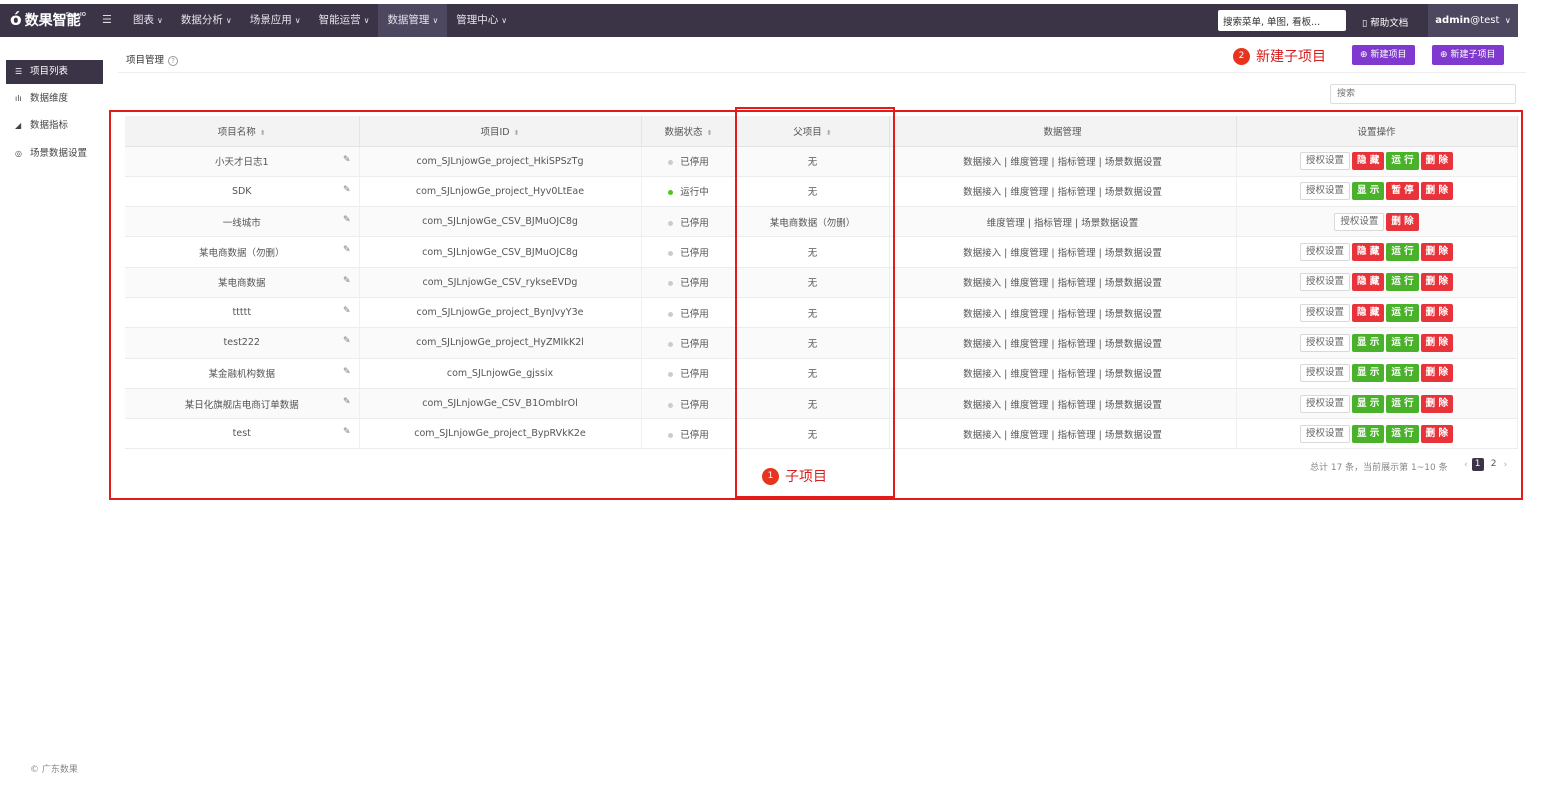 The image size is (1542, 788). I want to click on nav-item: 数据管理 ∨, so click(413, 20).